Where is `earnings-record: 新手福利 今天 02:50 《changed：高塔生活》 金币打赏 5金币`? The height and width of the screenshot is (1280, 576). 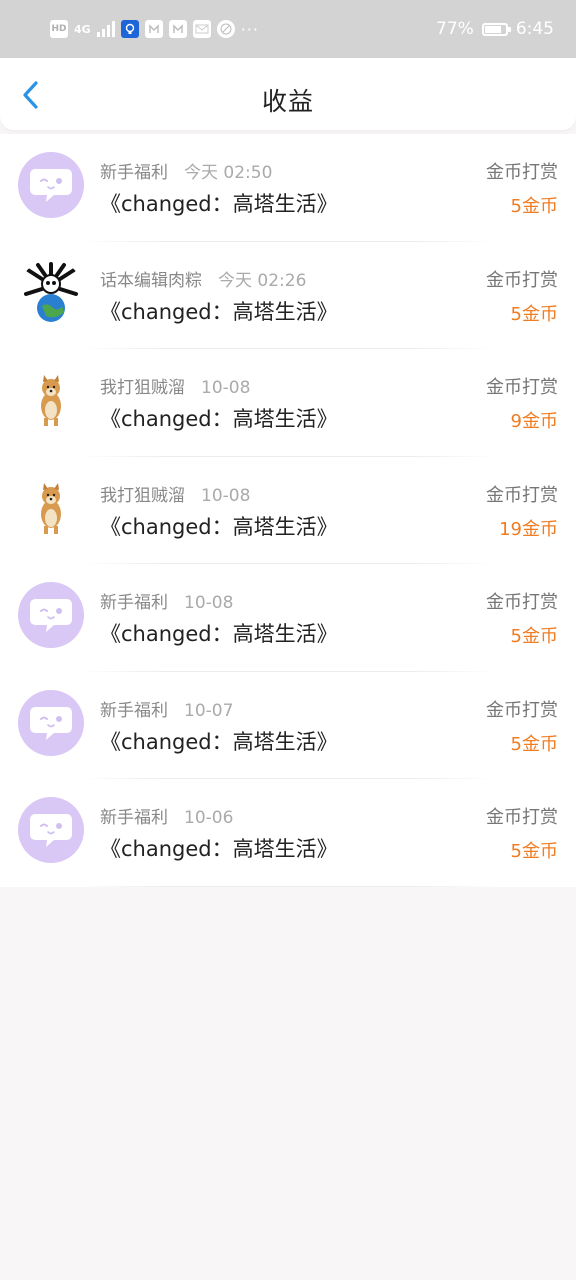 earnings-record: 新手福利 今天 02:50 《changed：高塔生活》 金币打赏 5金币 is located at coordinates (288, 188).